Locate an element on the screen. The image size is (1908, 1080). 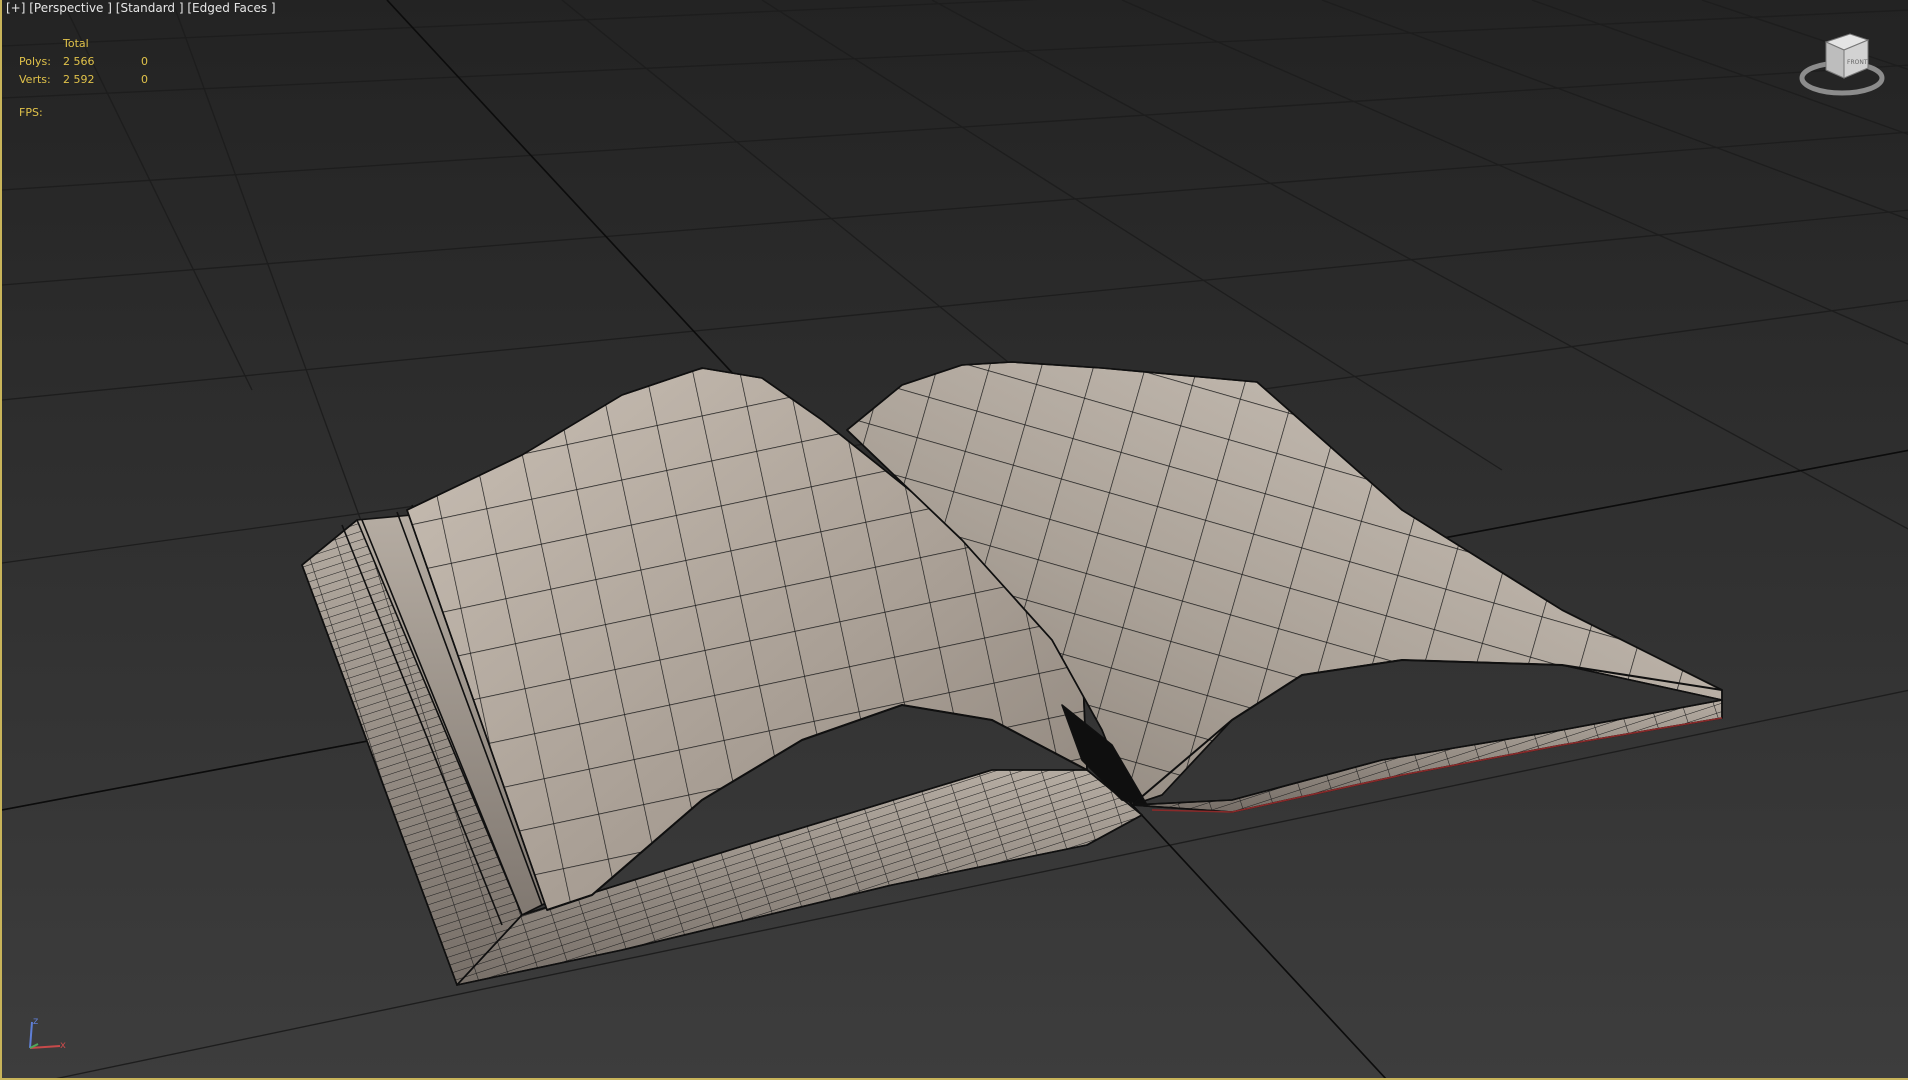
stats-polys-row: Polys: 2 566 0 is located at coordinates (95, 62).